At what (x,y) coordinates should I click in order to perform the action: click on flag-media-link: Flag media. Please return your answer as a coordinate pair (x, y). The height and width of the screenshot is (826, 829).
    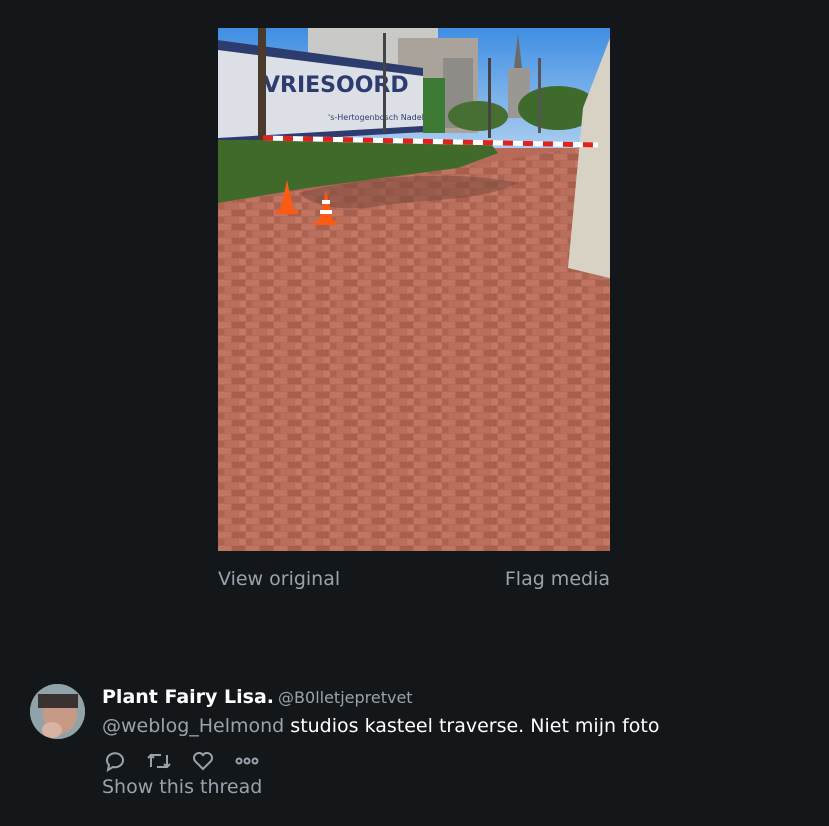
    Looking at the image, I should click on (557, 579).